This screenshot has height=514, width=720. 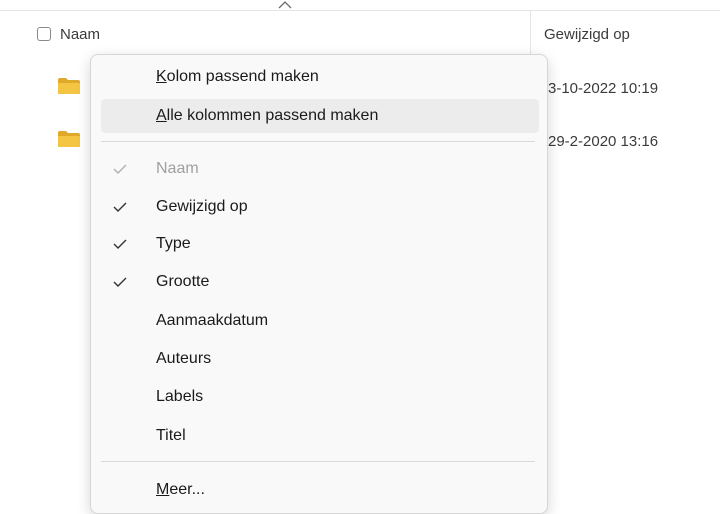 What do you see at coordinates (180, 396) in the screenshot?
I see `menu-item-label: Labels` at bounding box center [180, 396].